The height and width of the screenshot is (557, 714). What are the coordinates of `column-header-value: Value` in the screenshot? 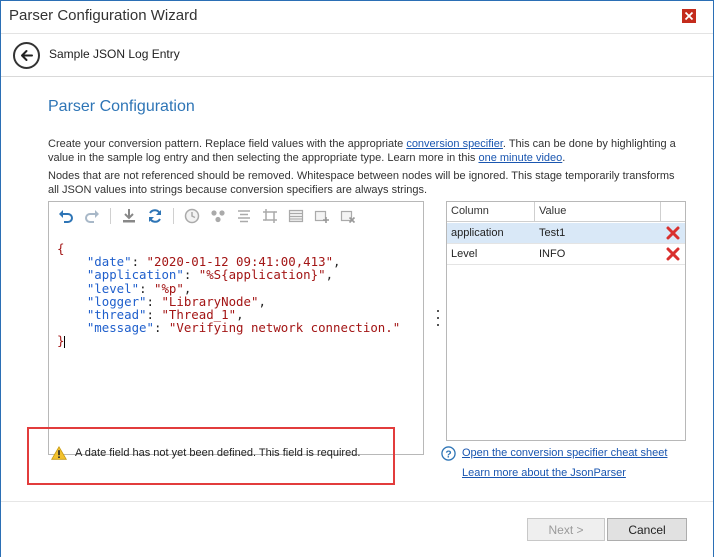 It's located at (552, 211).